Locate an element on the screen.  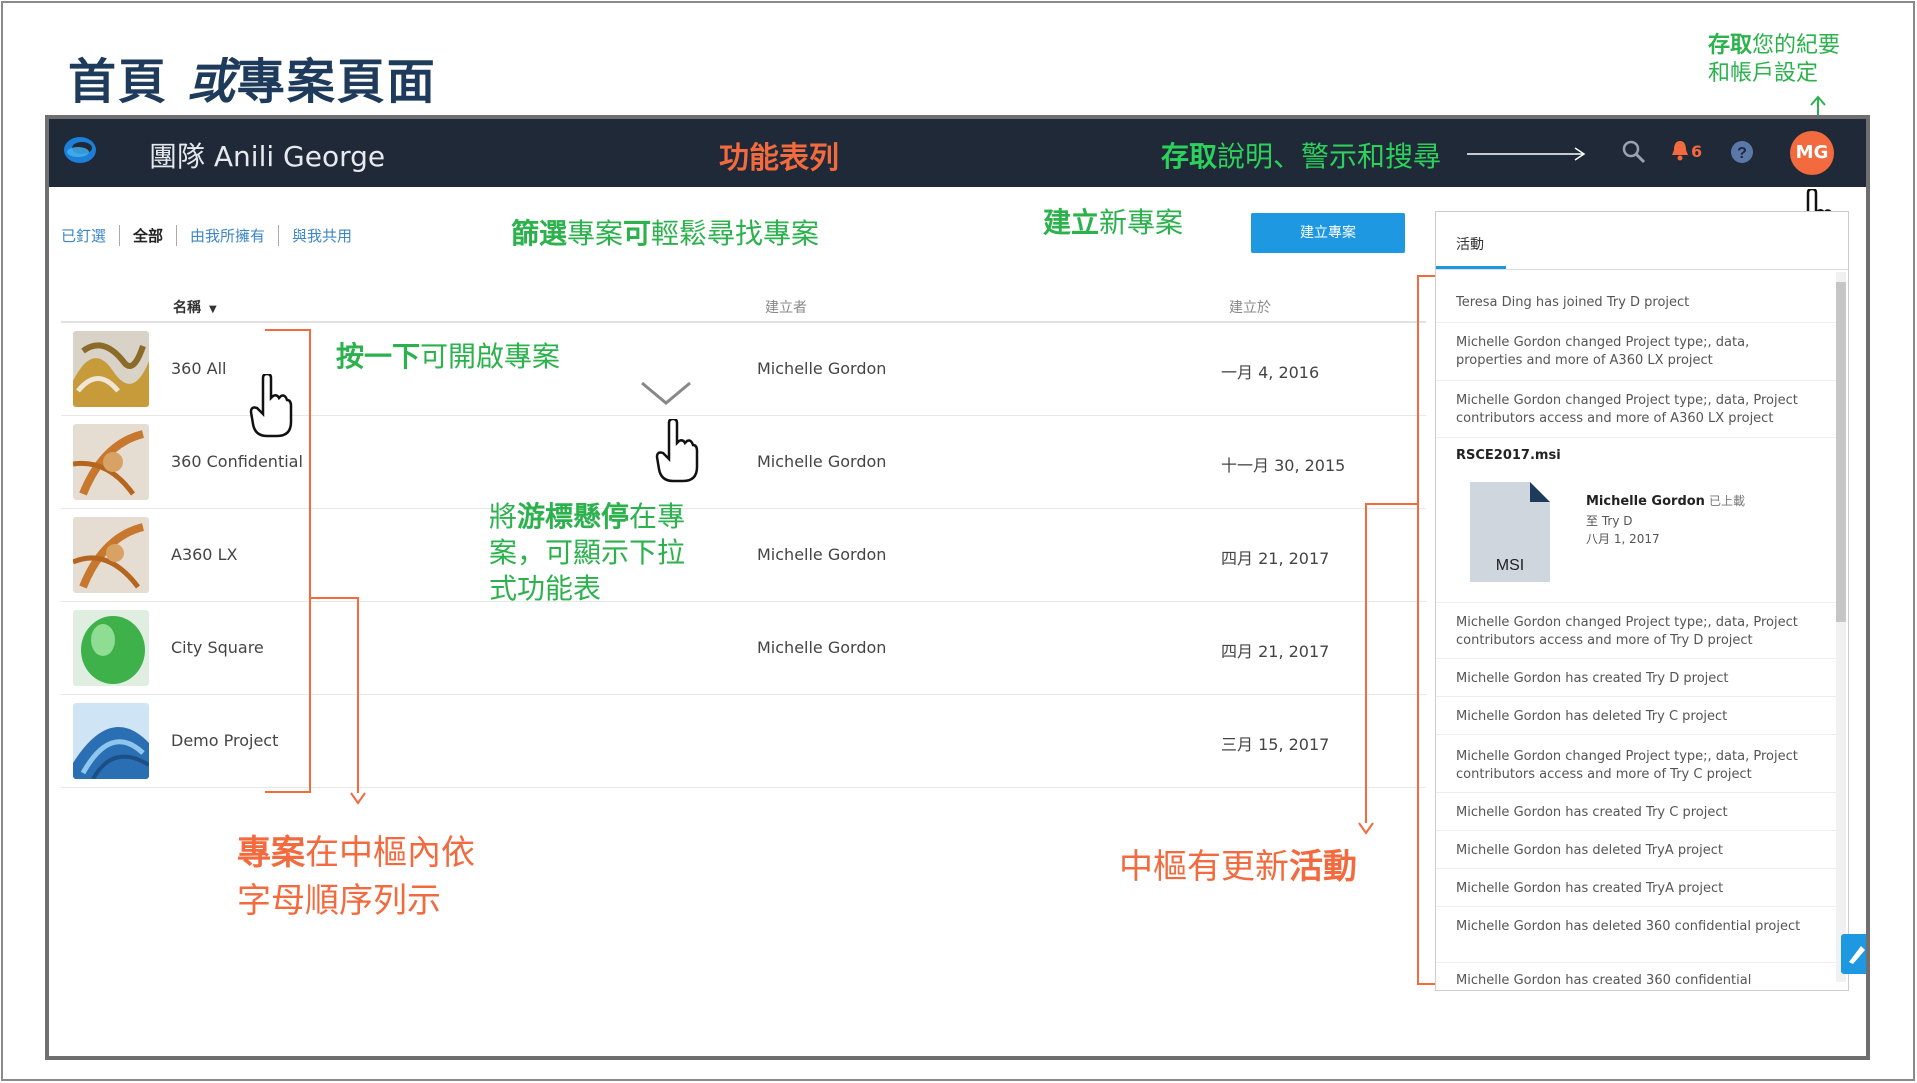
tab-divider is located at coordinates (1642, 269).